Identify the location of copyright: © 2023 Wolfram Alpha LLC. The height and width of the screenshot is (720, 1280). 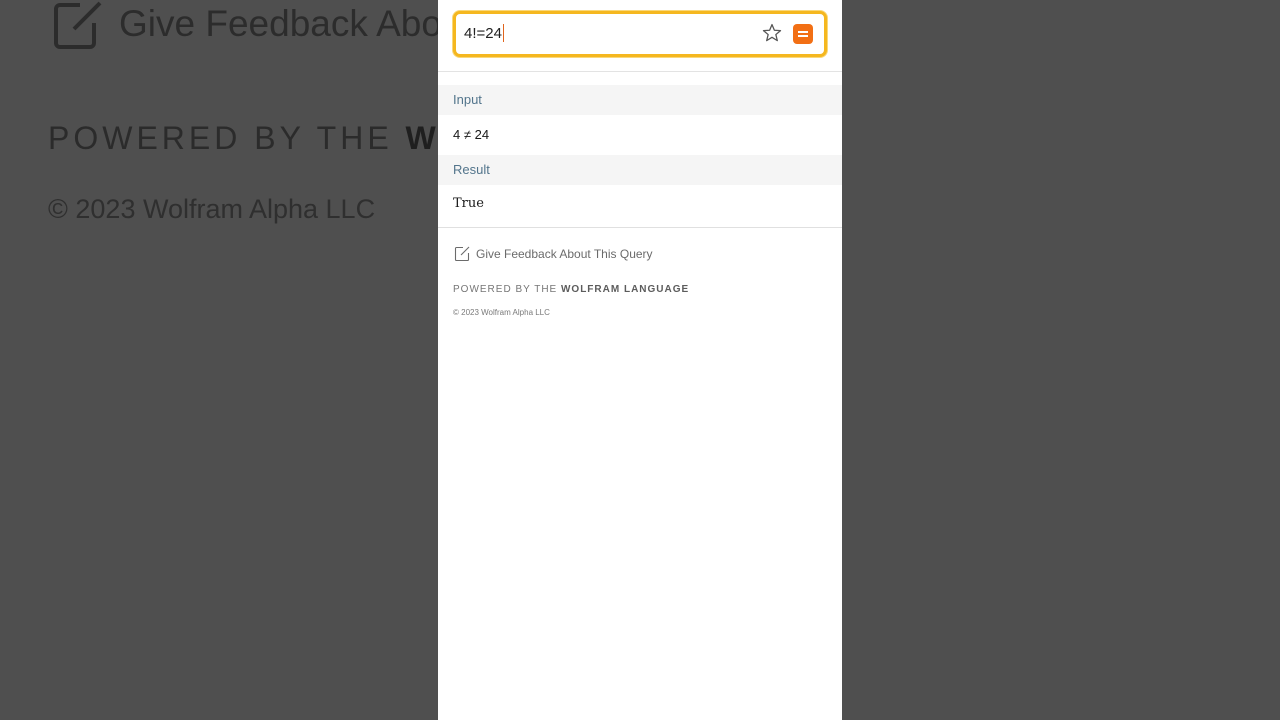
(501, 312).